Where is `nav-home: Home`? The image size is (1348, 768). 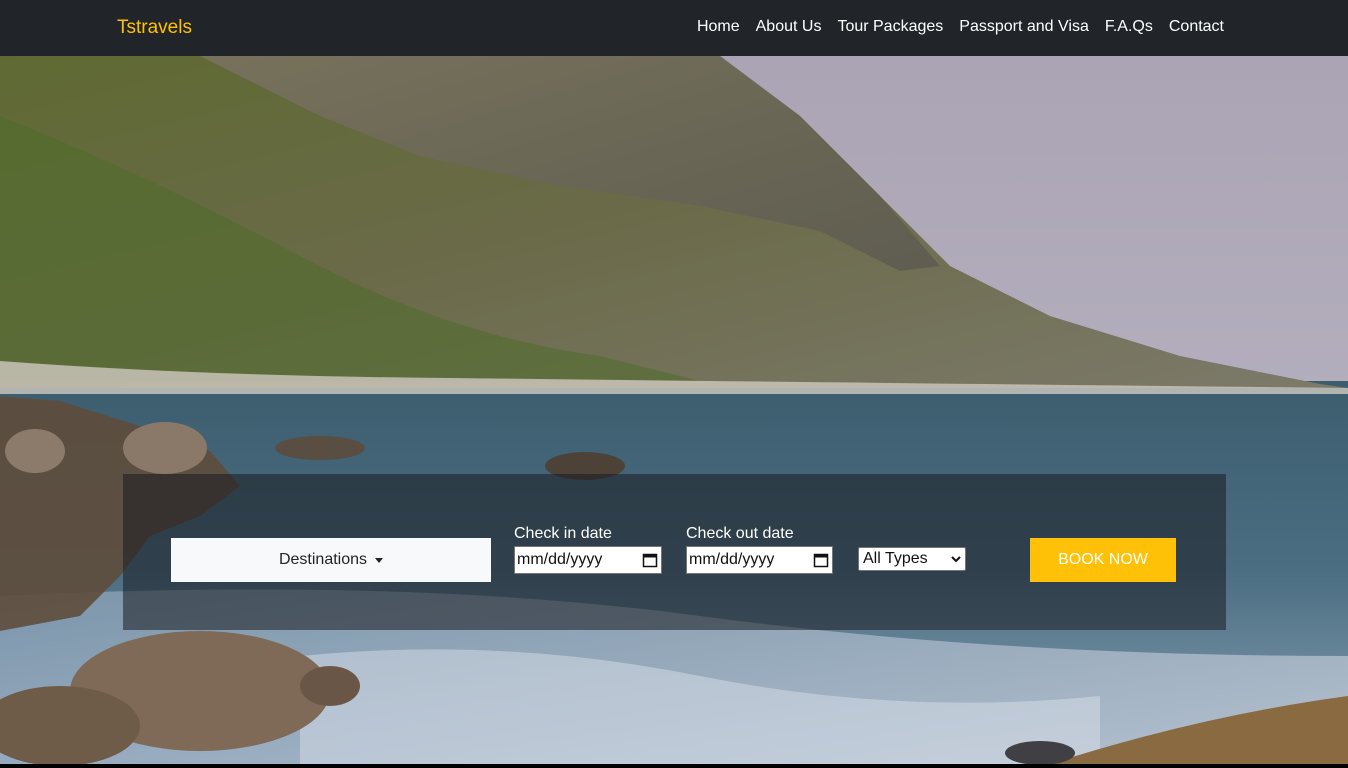
nav-home: Home is located at coordinates (718, 27).